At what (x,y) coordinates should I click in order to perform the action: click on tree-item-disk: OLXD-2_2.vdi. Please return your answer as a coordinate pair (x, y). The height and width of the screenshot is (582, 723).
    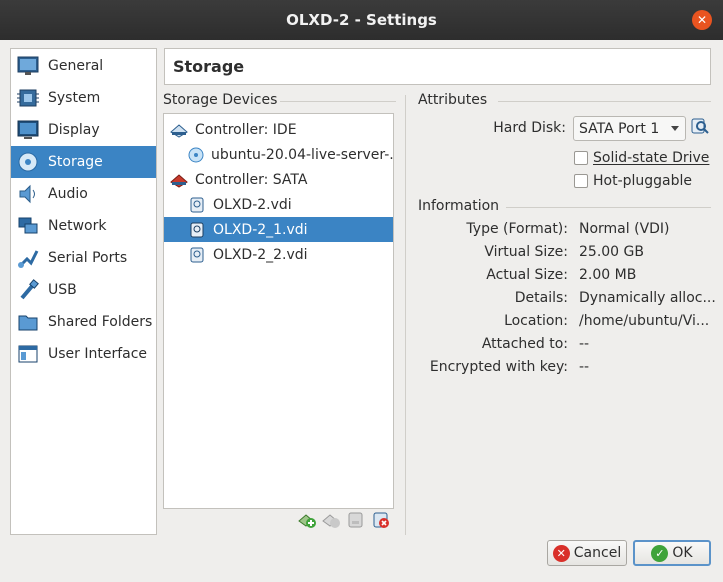
    Looking at the image, I should click on (278, 254).